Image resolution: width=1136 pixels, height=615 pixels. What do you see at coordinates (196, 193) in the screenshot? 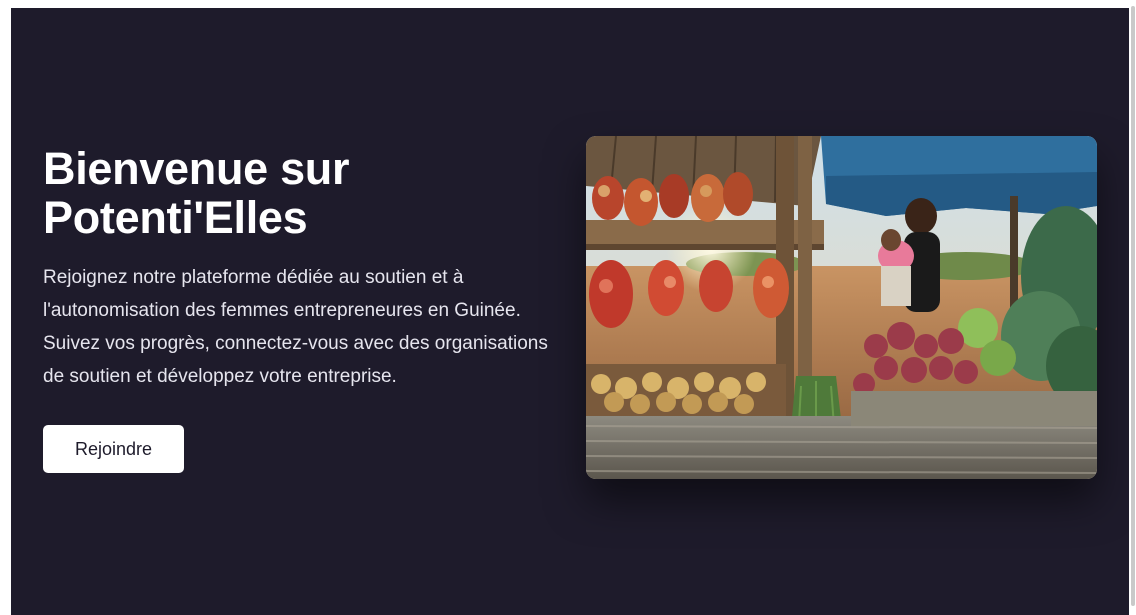
I see `hero-title: Bienvenue sur Potenti'Elles` at bounding box center [196, 193].